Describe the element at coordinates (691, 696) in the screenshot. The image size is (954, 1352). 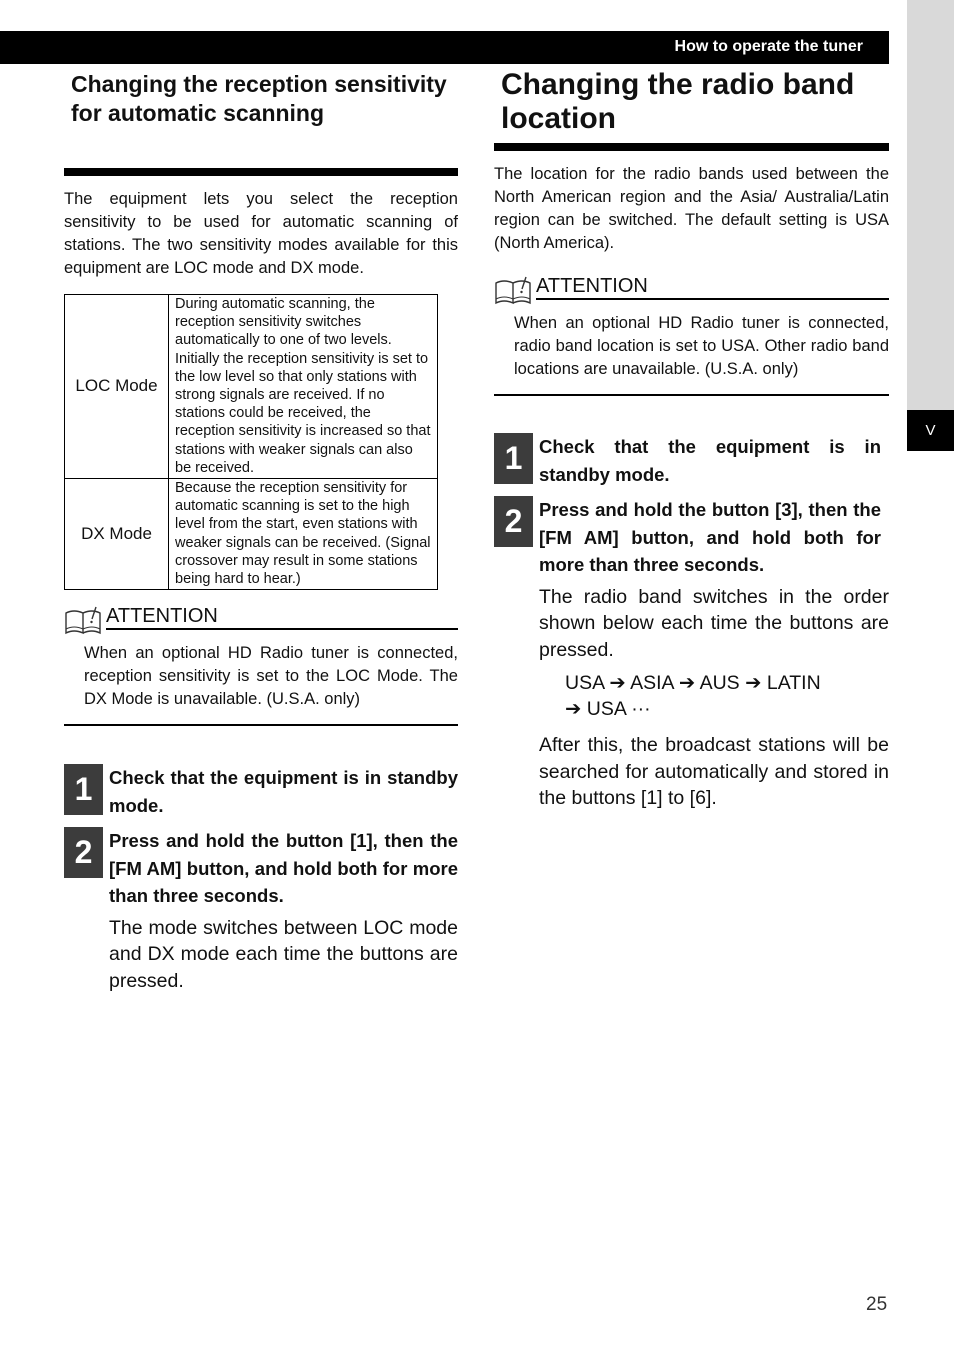
I see `band-sequence: USA ➔ ASIA ➔ AUS ➔ LATIN ➔ USA ···` at that location.